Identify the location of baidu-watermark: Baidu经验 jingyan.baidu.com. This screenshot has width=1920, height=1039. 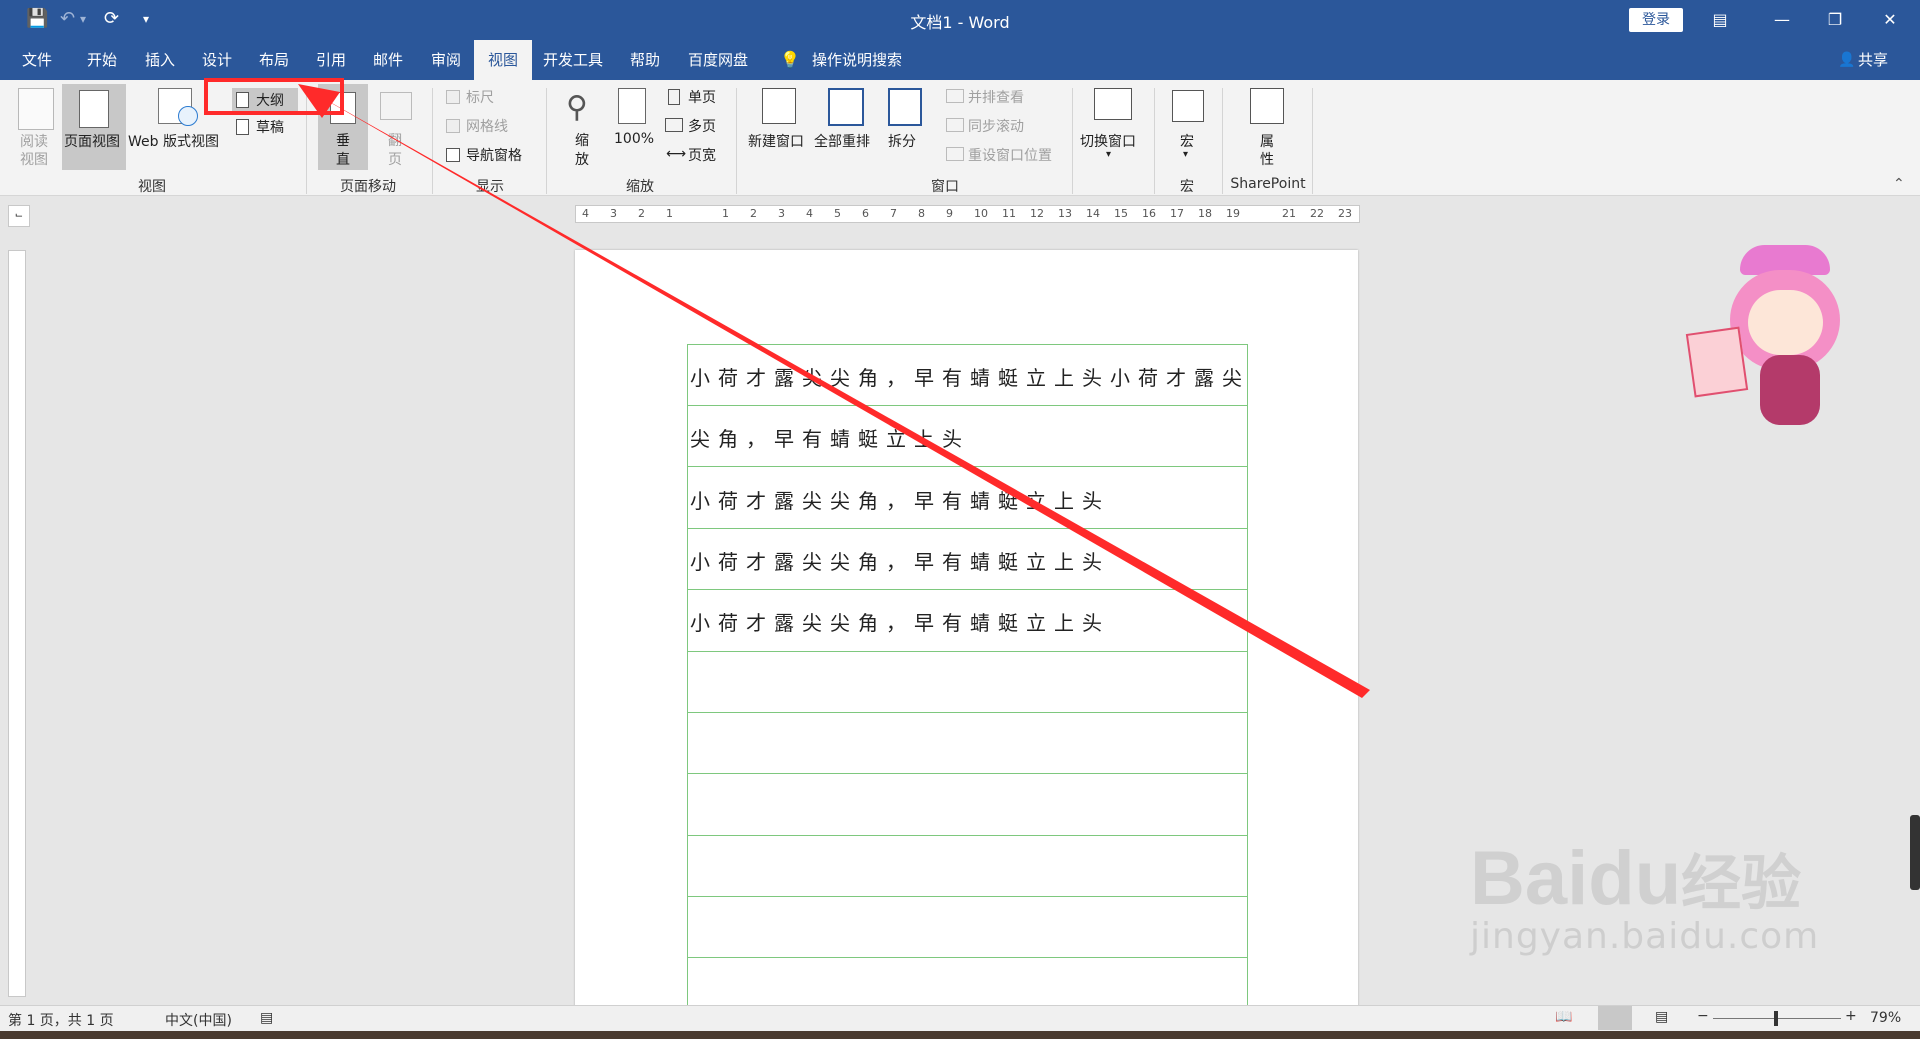
(1644, 896).